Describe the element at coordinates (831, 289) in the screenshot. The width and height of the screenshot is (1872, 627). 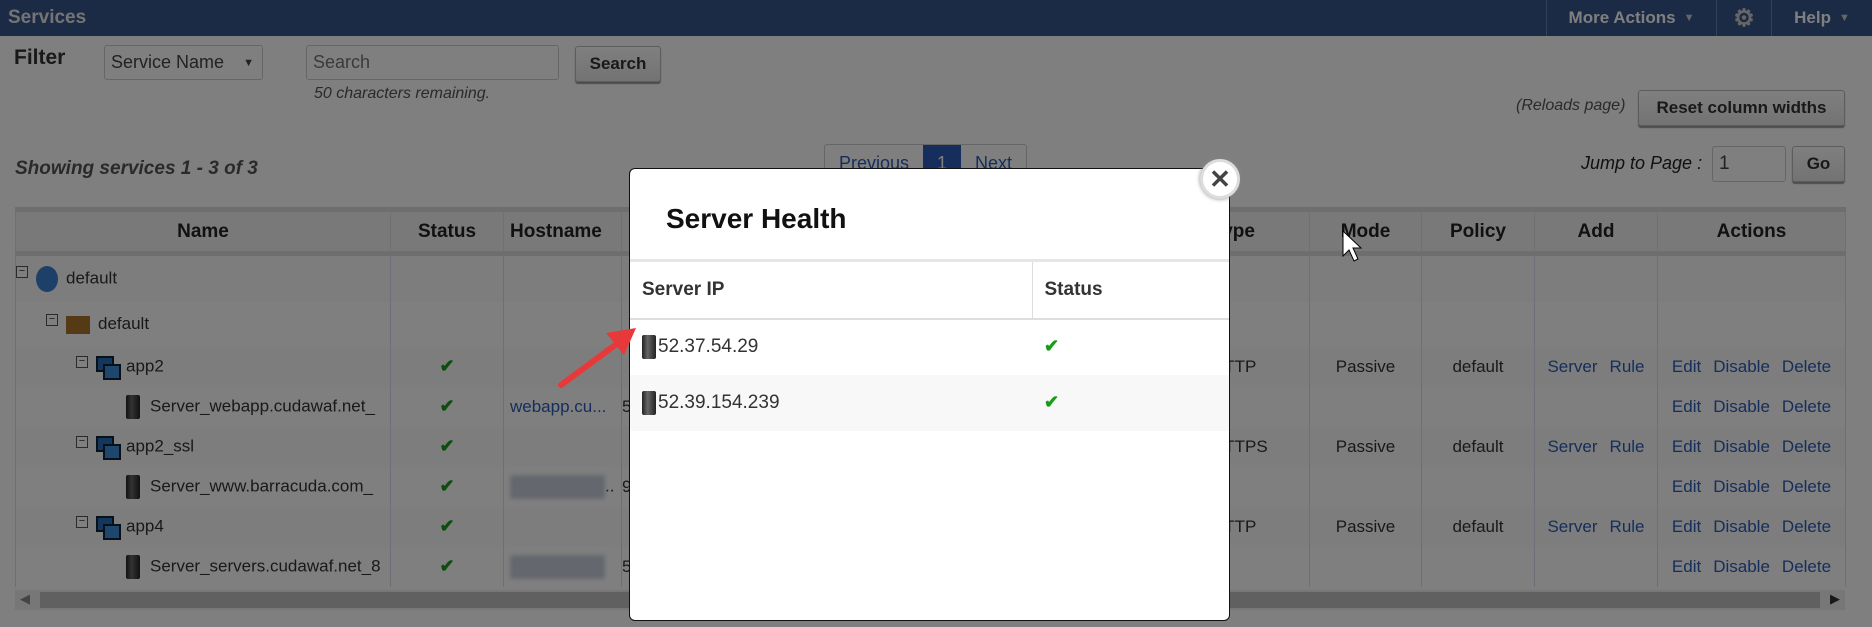
I see `col-server-ip: Server IP` at that location.